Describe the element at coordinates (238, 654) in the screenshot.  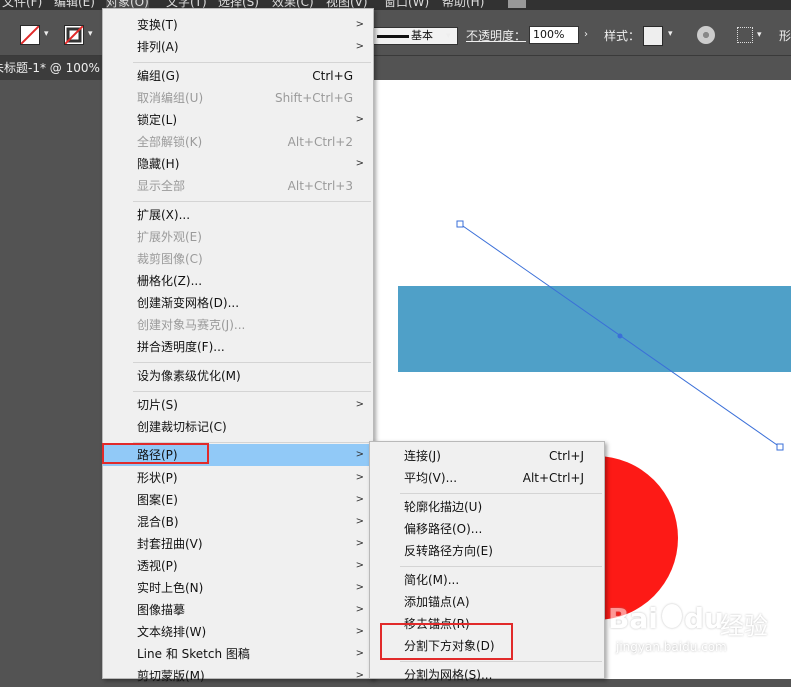
I see `menu-item-line-sketch: Line 和 Sketch 图稿 >` at that location.